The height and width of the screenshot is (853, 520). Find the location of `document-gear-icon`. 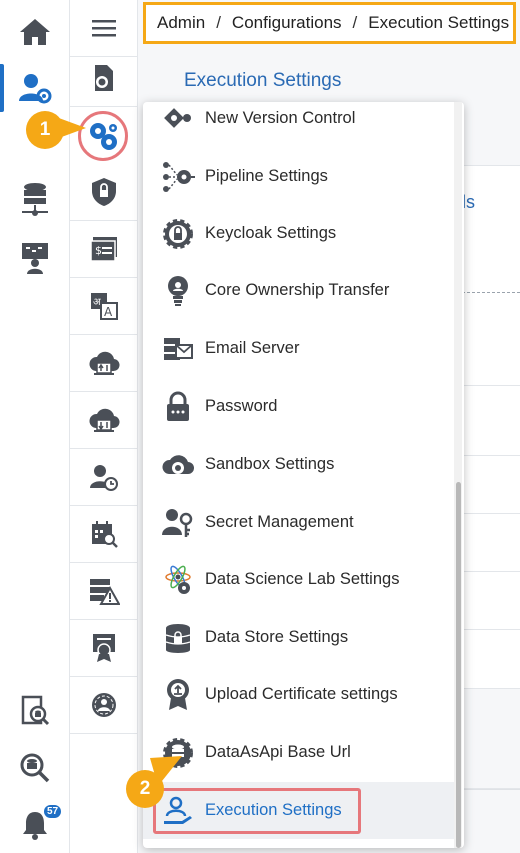

document-gear-icon is located at coordinates (104, 78).